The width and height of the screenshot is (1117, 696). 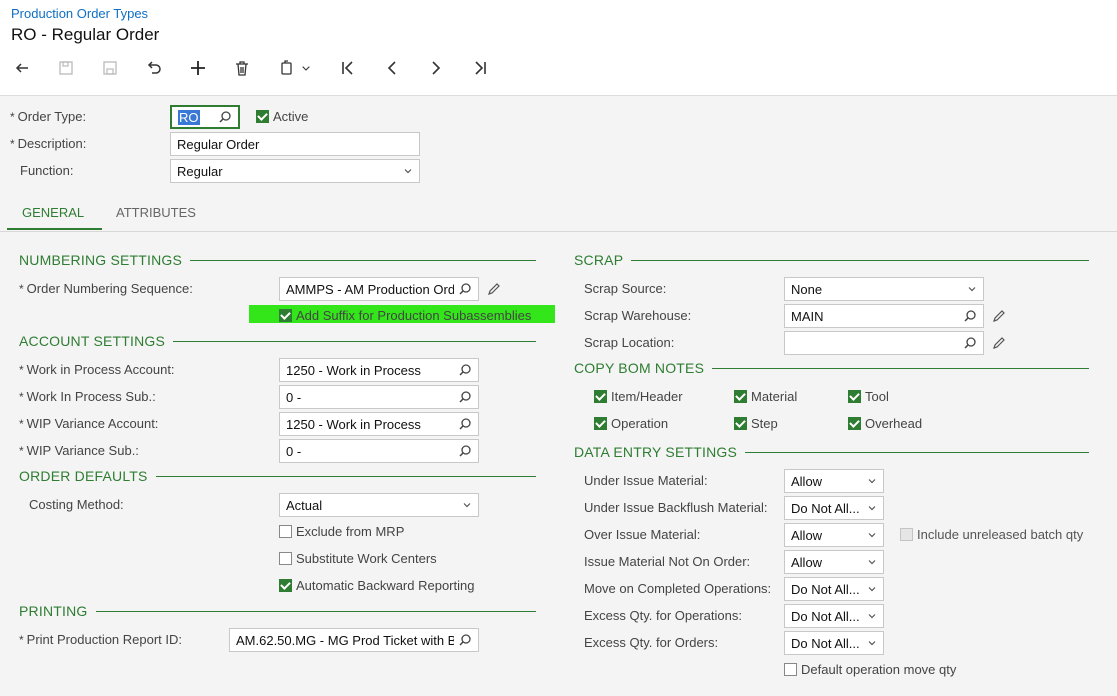 I want to click on wip-account-input: 1250 - Work in Process, so click(x=379, y=370).